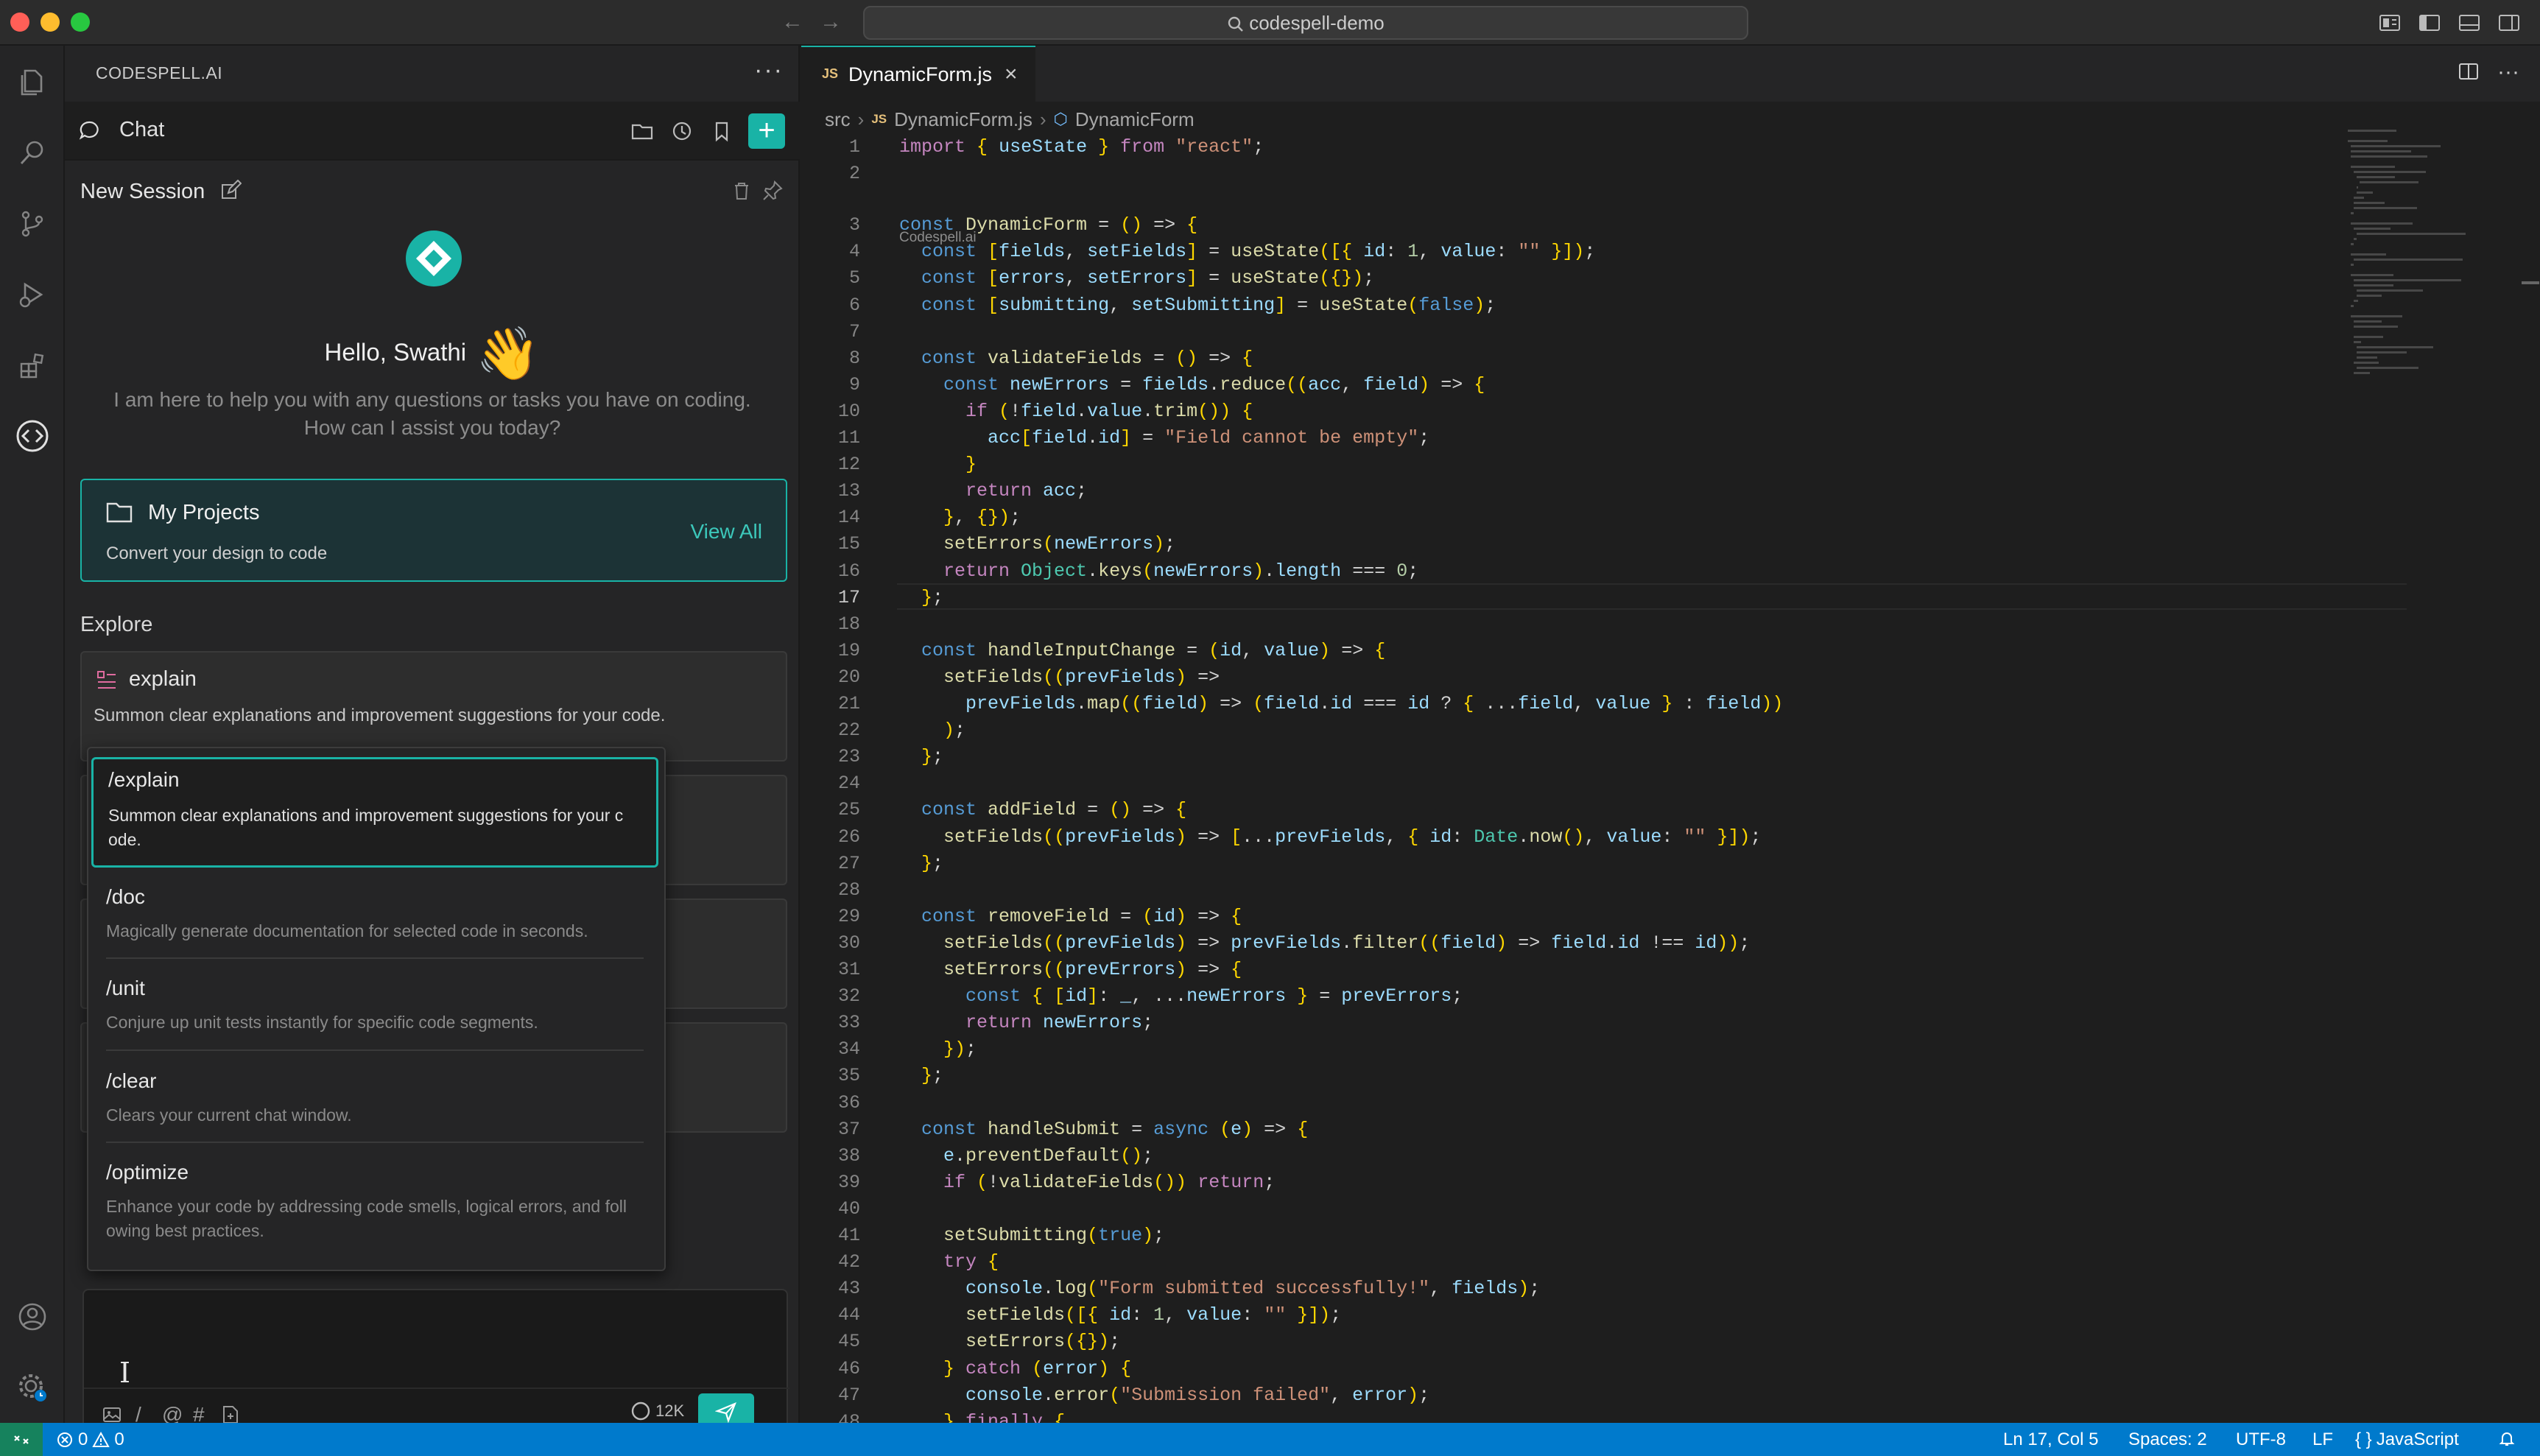 This screenshot has width=2540, height=1456. What do you see at coordinates (1567, 464) in the screenshot?
I see `code-line: 12 }` at bounding box center [1567, 464].